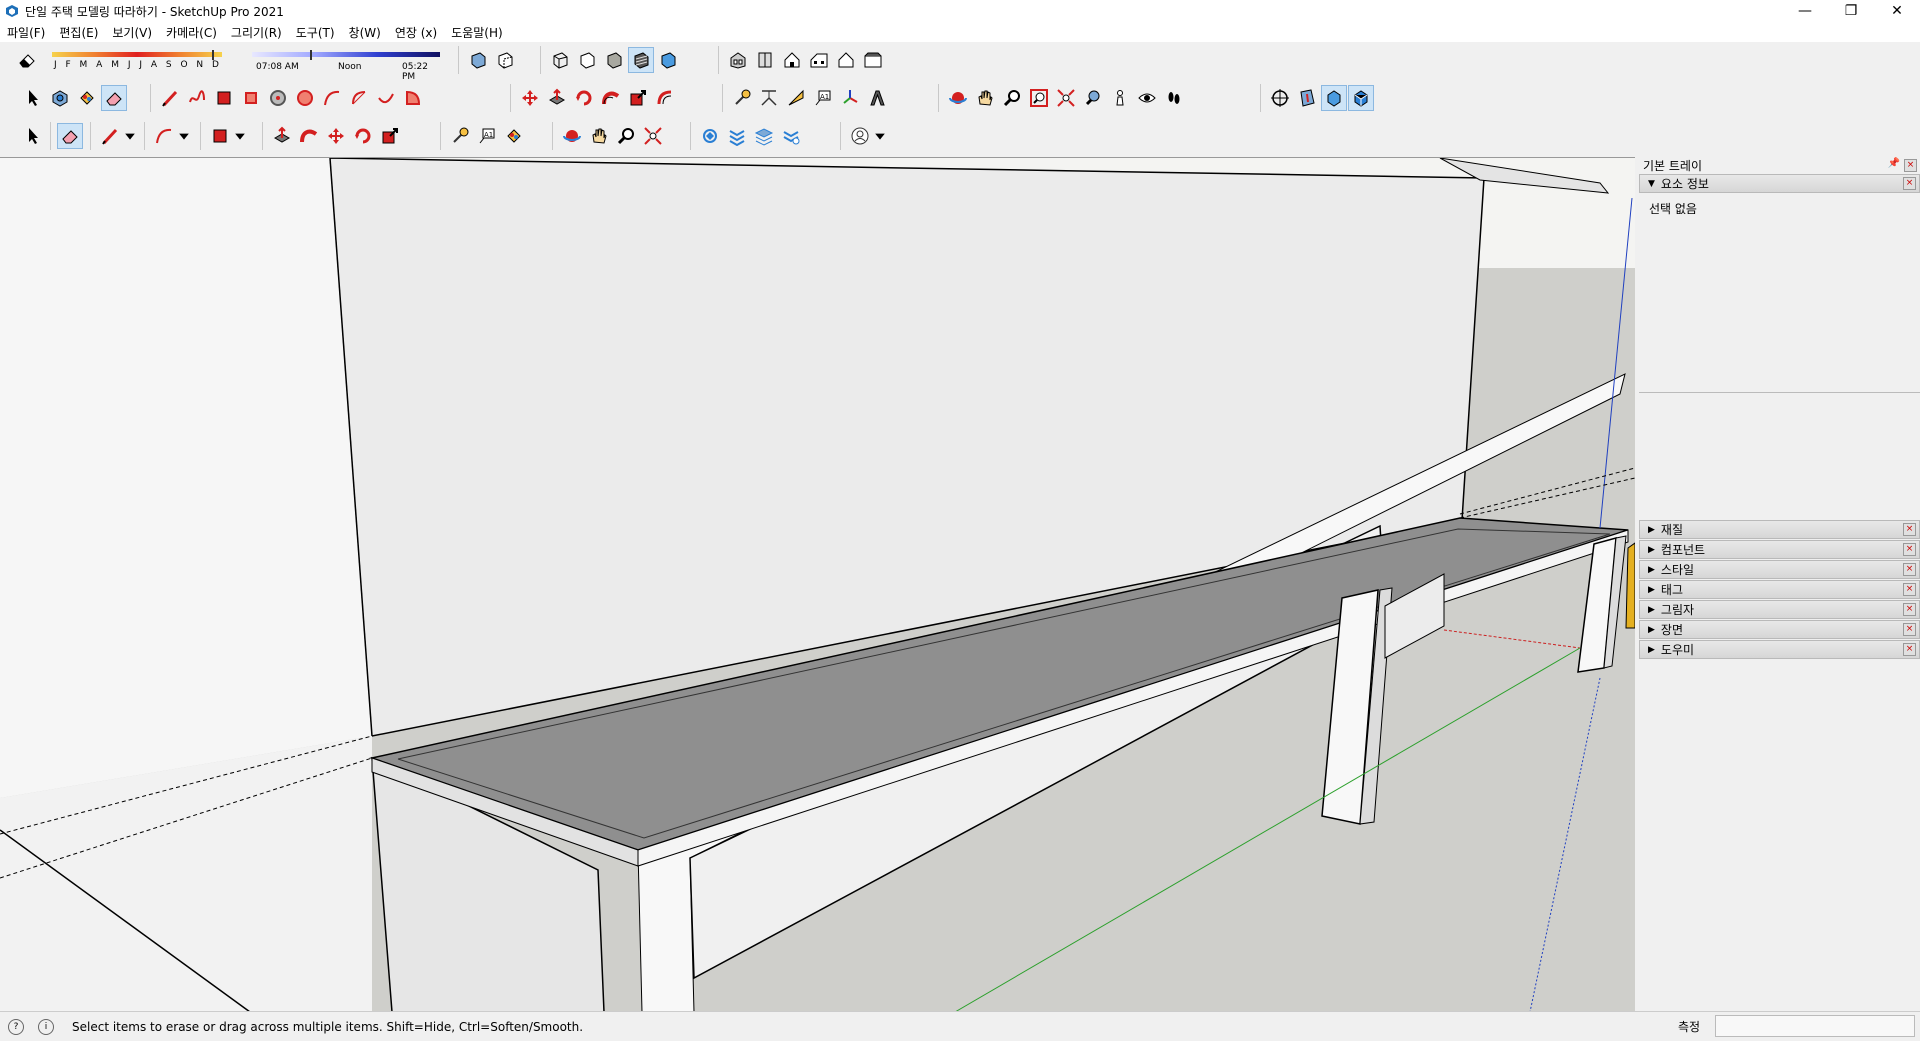  Describe the element at coordinates (477, 32) in the screenshot. I see `menu-help: 도움말(H)` at that location.